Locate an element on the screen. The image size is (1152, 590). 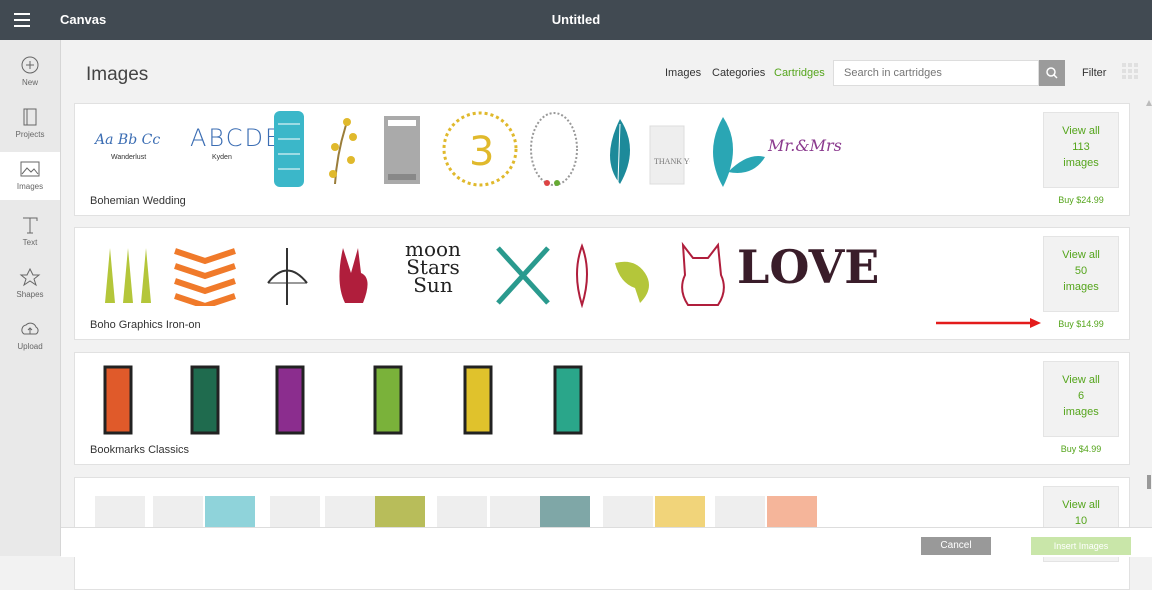
filter-button: Filter is located at coordinates (1094, 73).